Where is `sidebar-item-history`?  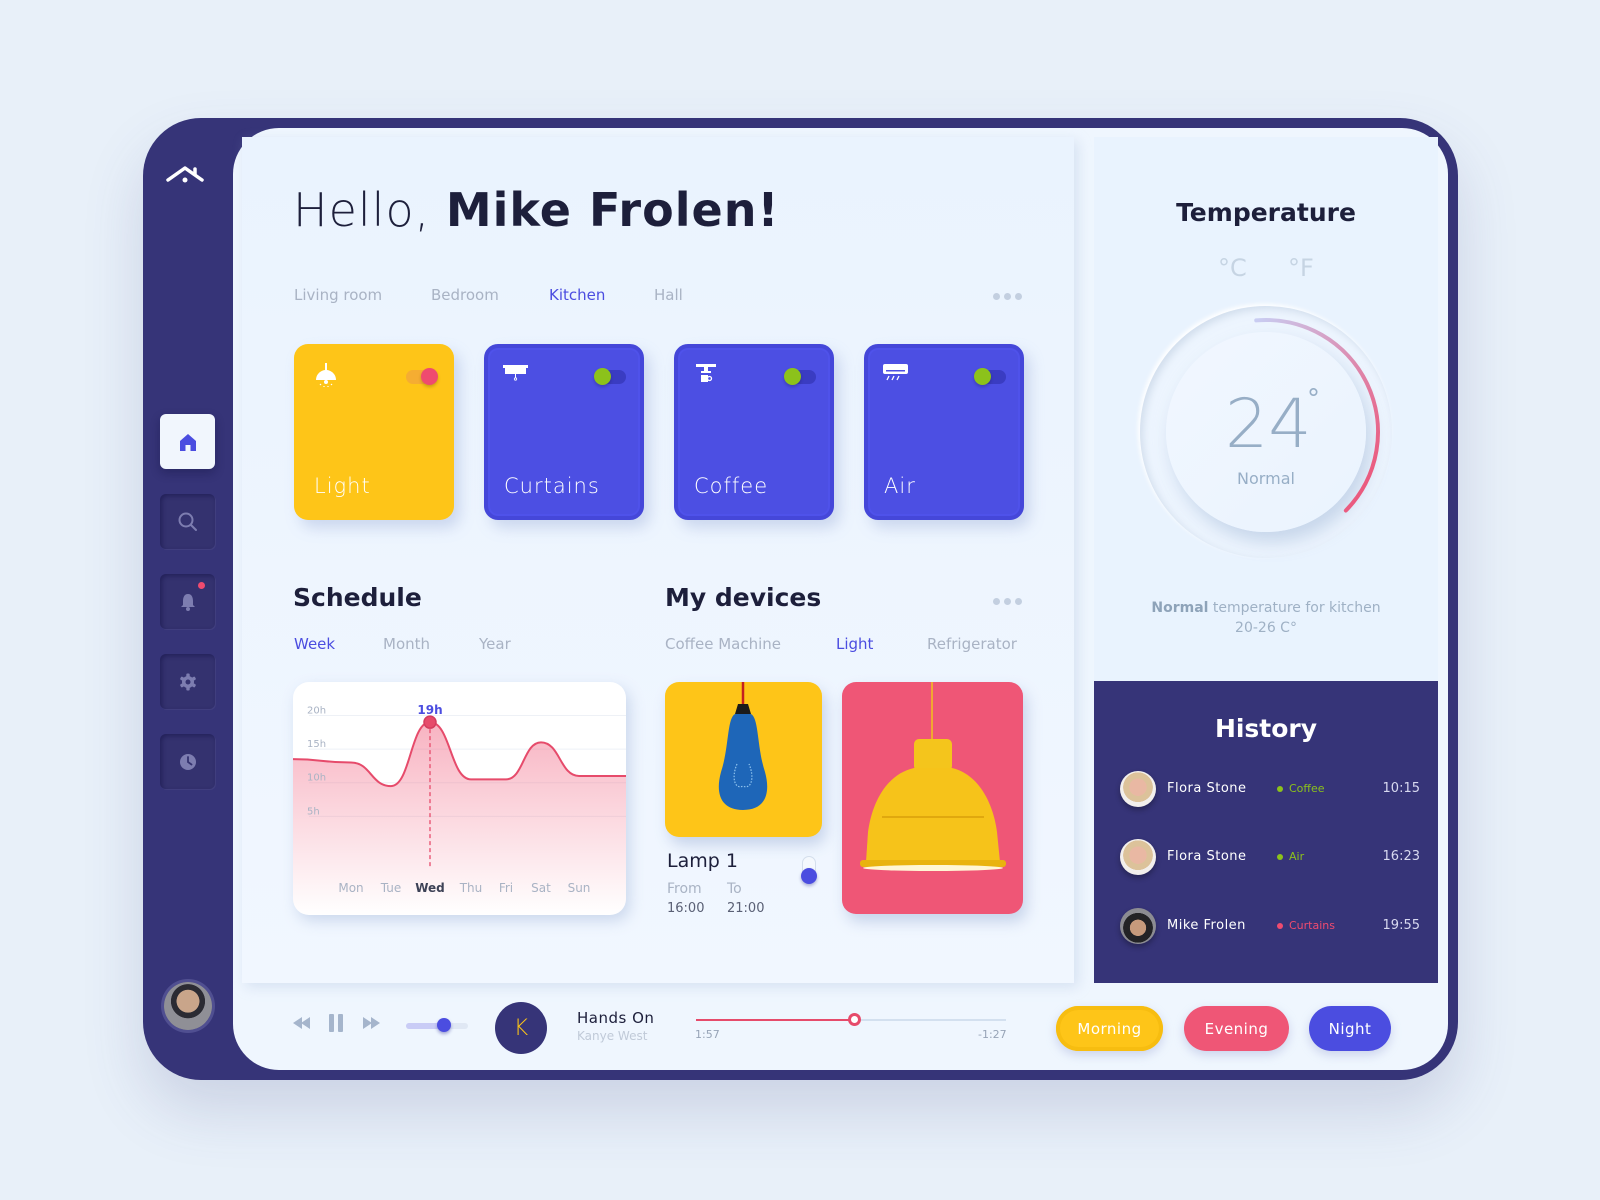 sidebar-item-history is located at coordinates (187, 761).